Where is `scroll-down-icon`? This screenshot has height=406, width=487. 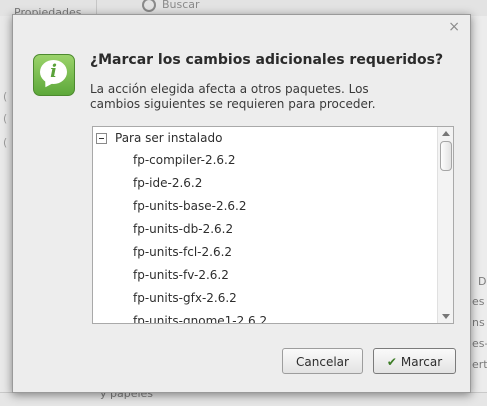
scroll-down-icon is located at coordinates (446, 316).